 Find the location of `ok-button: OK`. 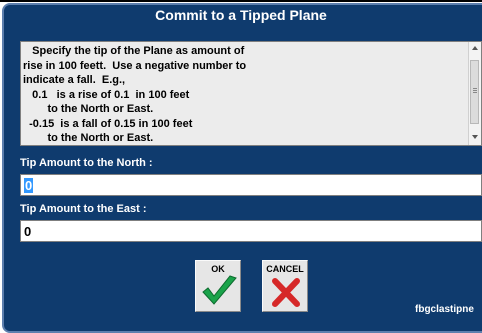

ok-button: OK is located at coordinates (218, 286).